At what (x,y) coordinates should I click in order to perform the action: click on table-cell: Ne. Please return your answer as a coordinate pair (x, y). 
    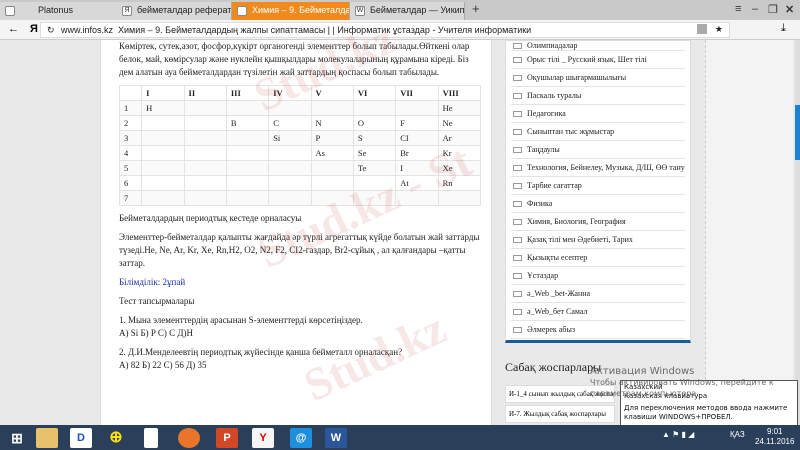
    Looking at the image, I should click on (459, 123).